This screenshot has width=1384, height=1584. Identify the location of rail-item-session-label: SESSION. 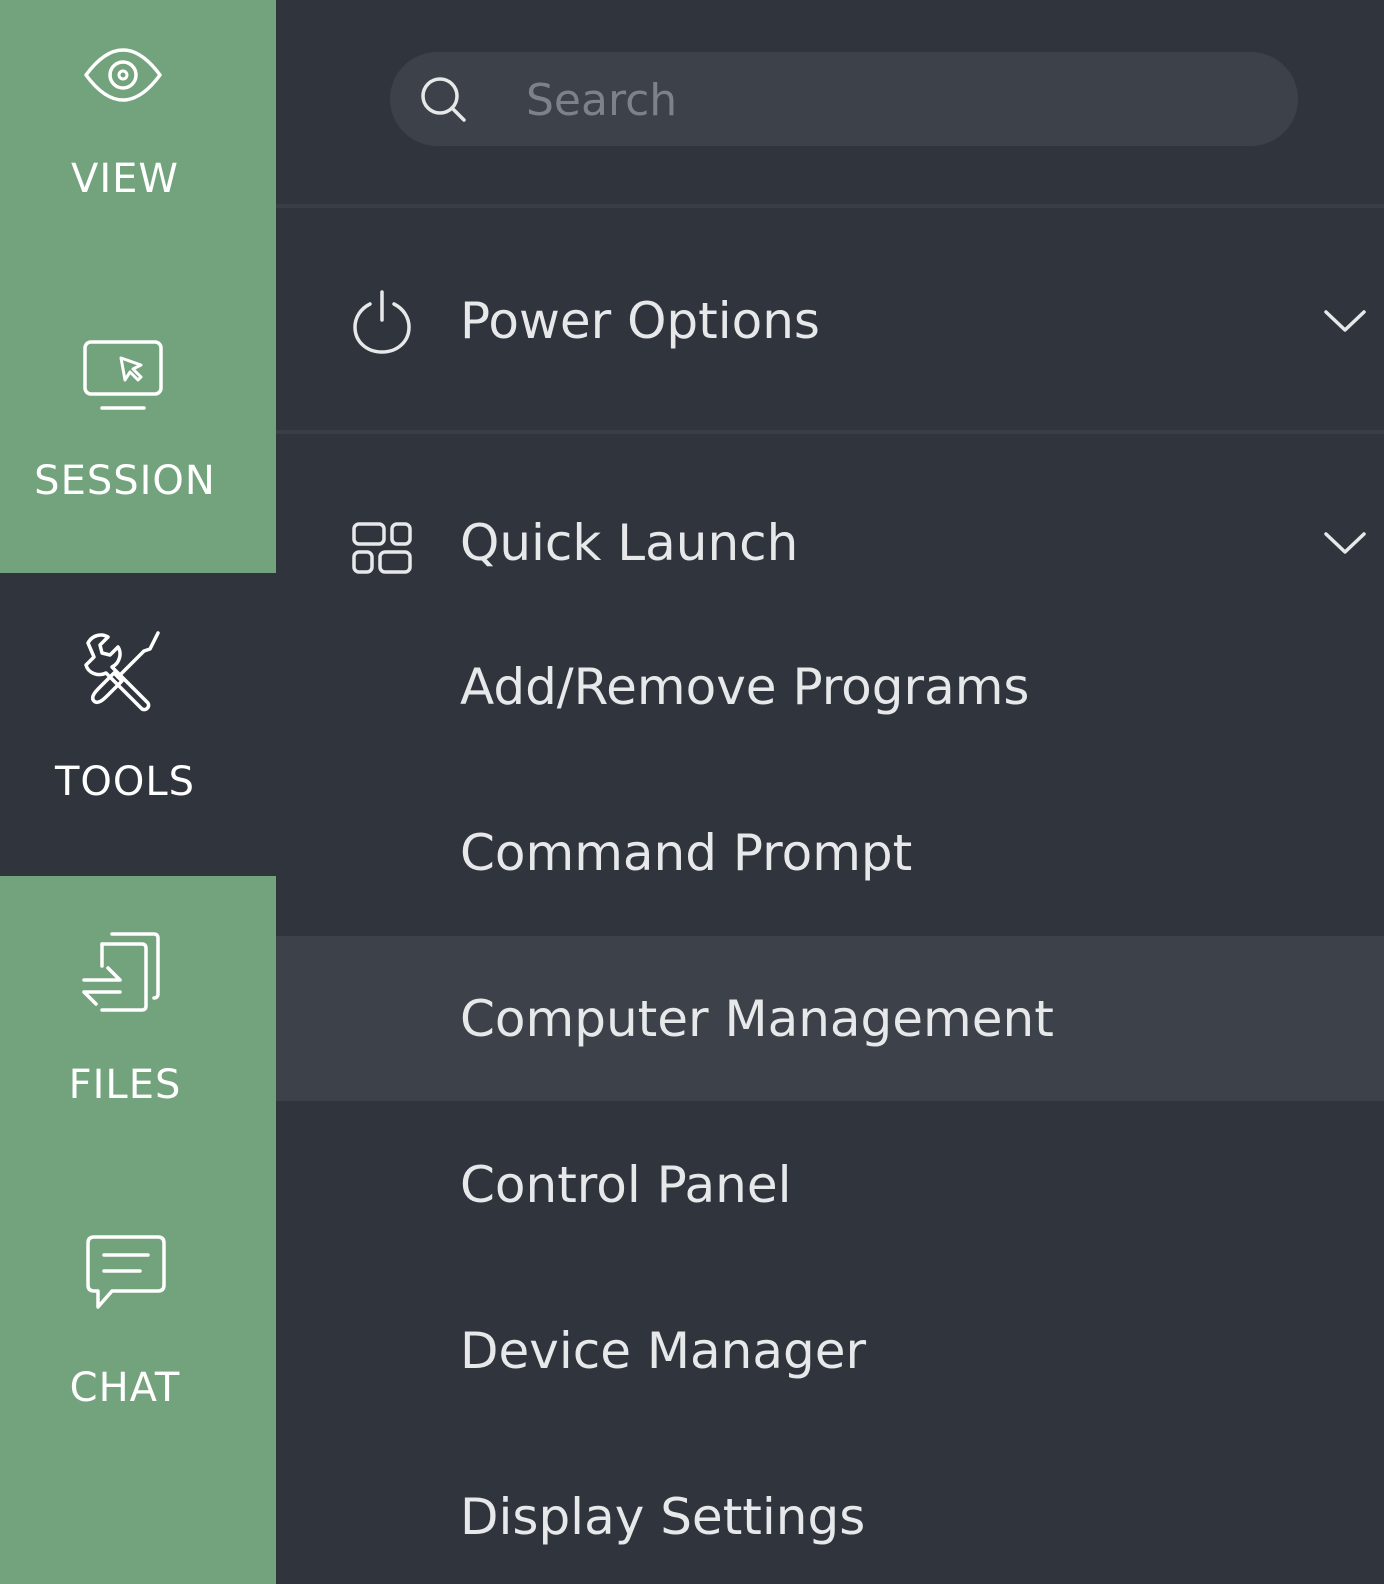
(125, 481).